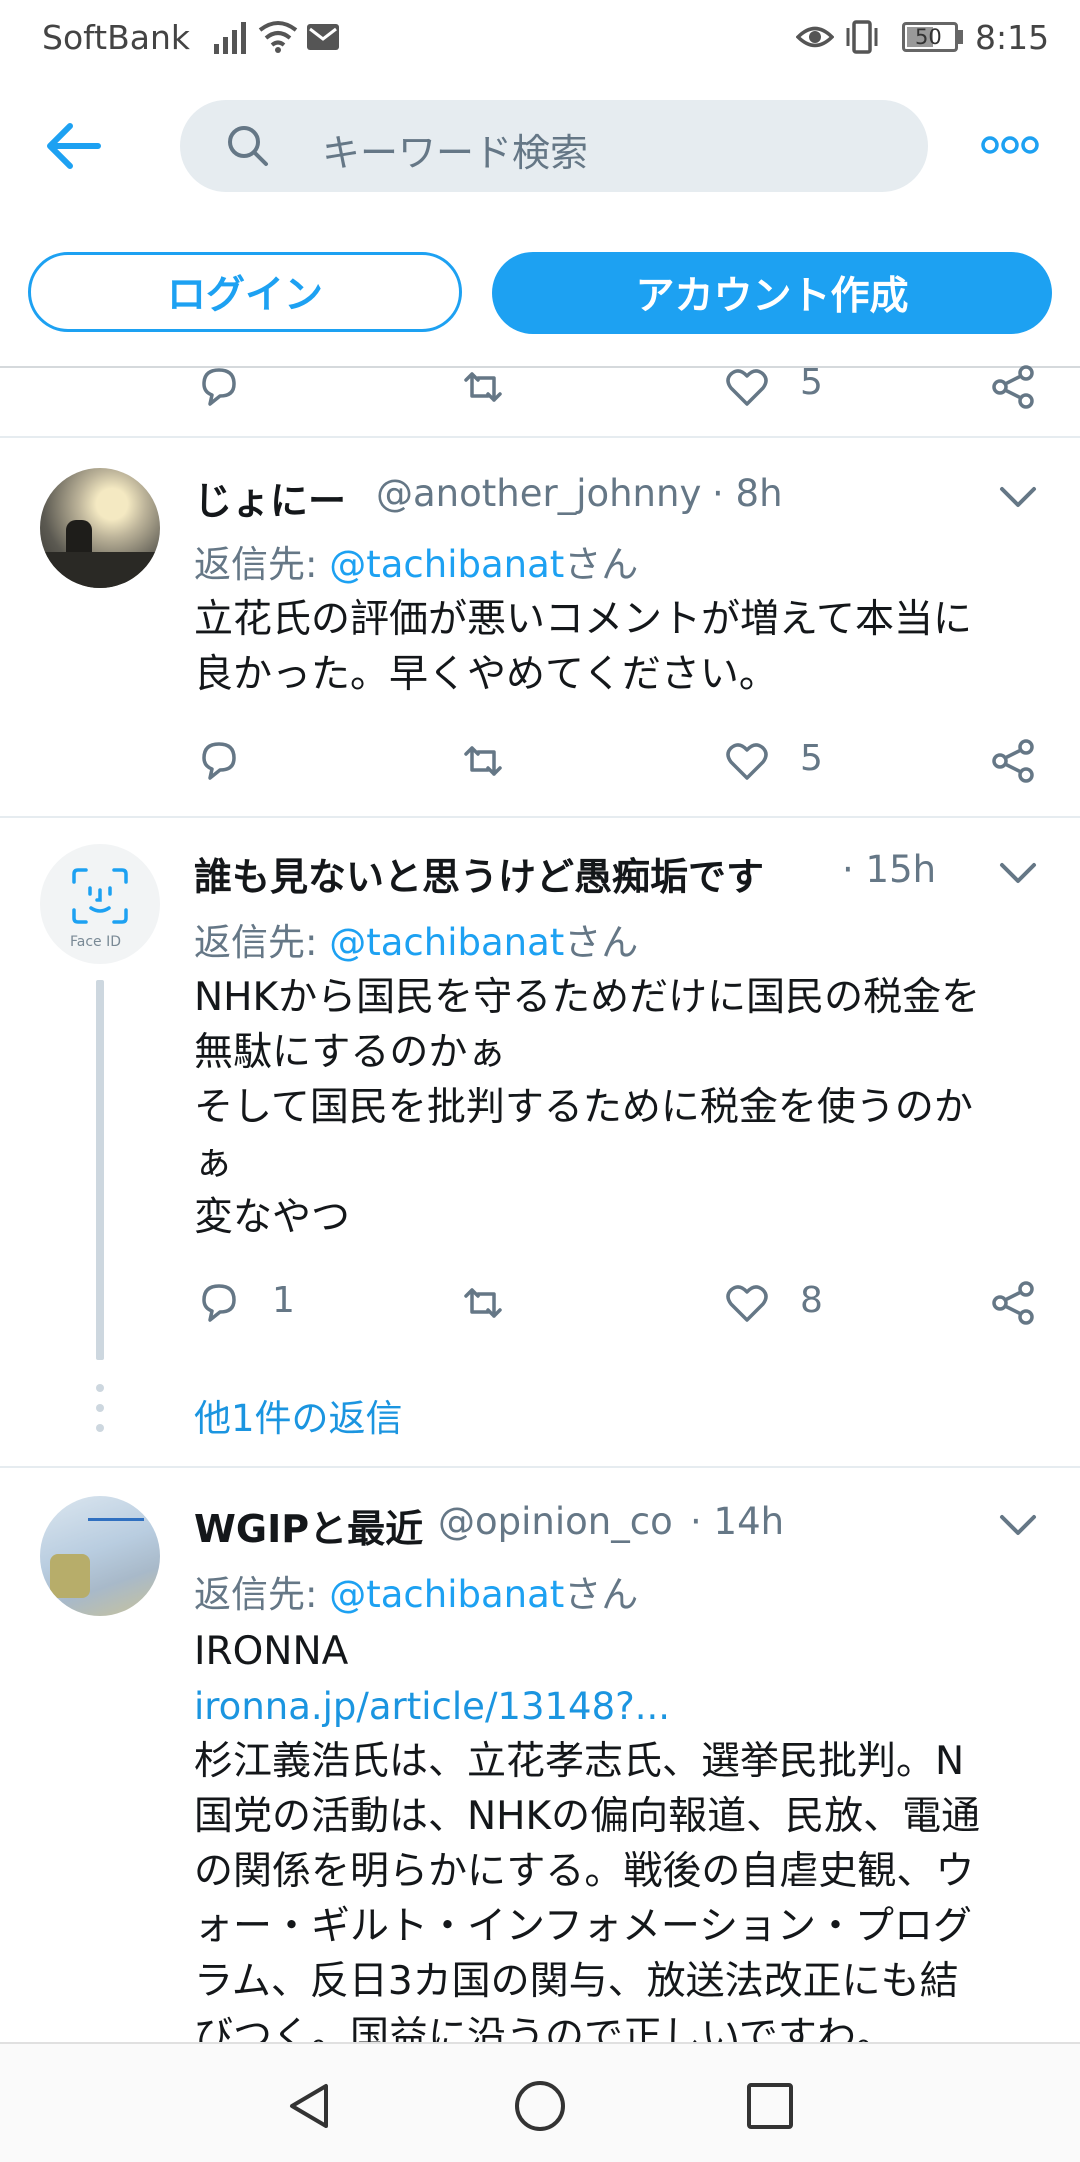  I want to click on vibrate-icon, so click(862, 37).